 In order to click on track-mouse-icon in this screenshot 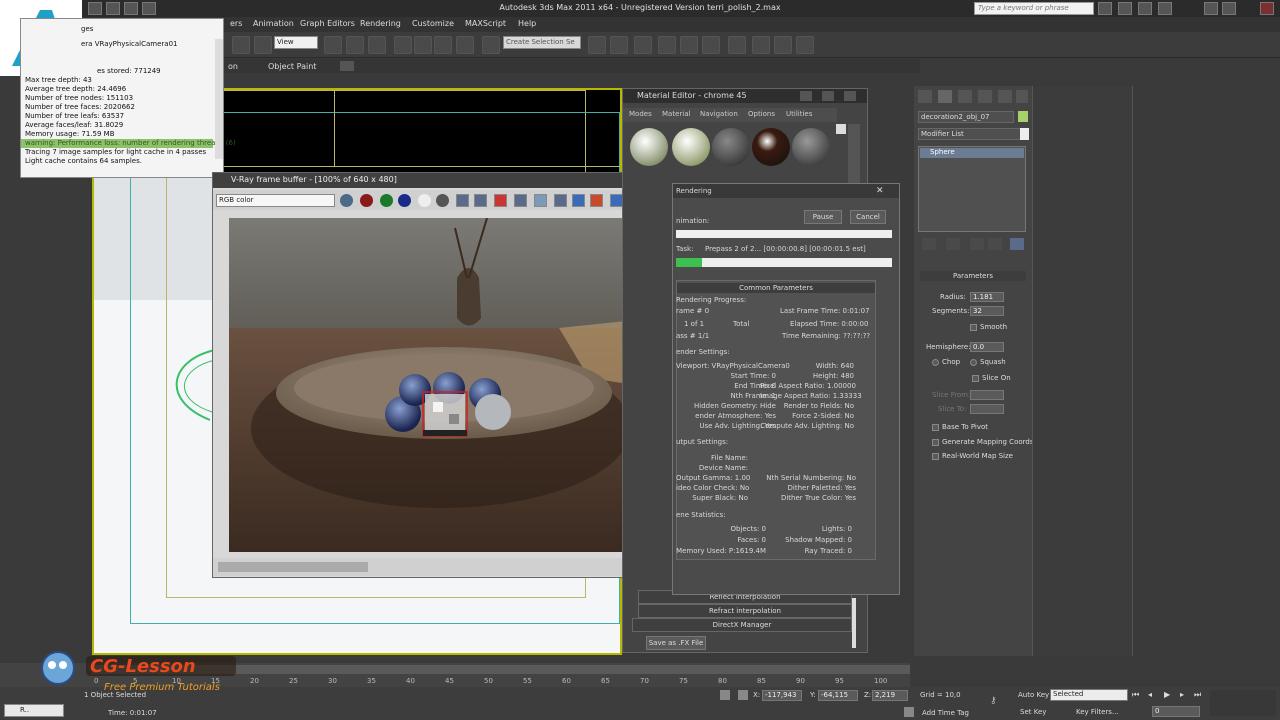, I will do `click(540, 200)`.